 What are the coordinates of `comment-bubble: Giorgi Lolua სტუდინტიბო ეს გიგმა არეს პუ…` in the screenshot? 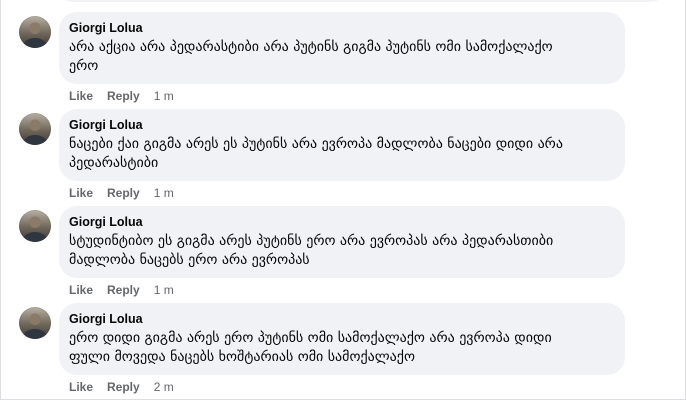 It's located at (342, 242).